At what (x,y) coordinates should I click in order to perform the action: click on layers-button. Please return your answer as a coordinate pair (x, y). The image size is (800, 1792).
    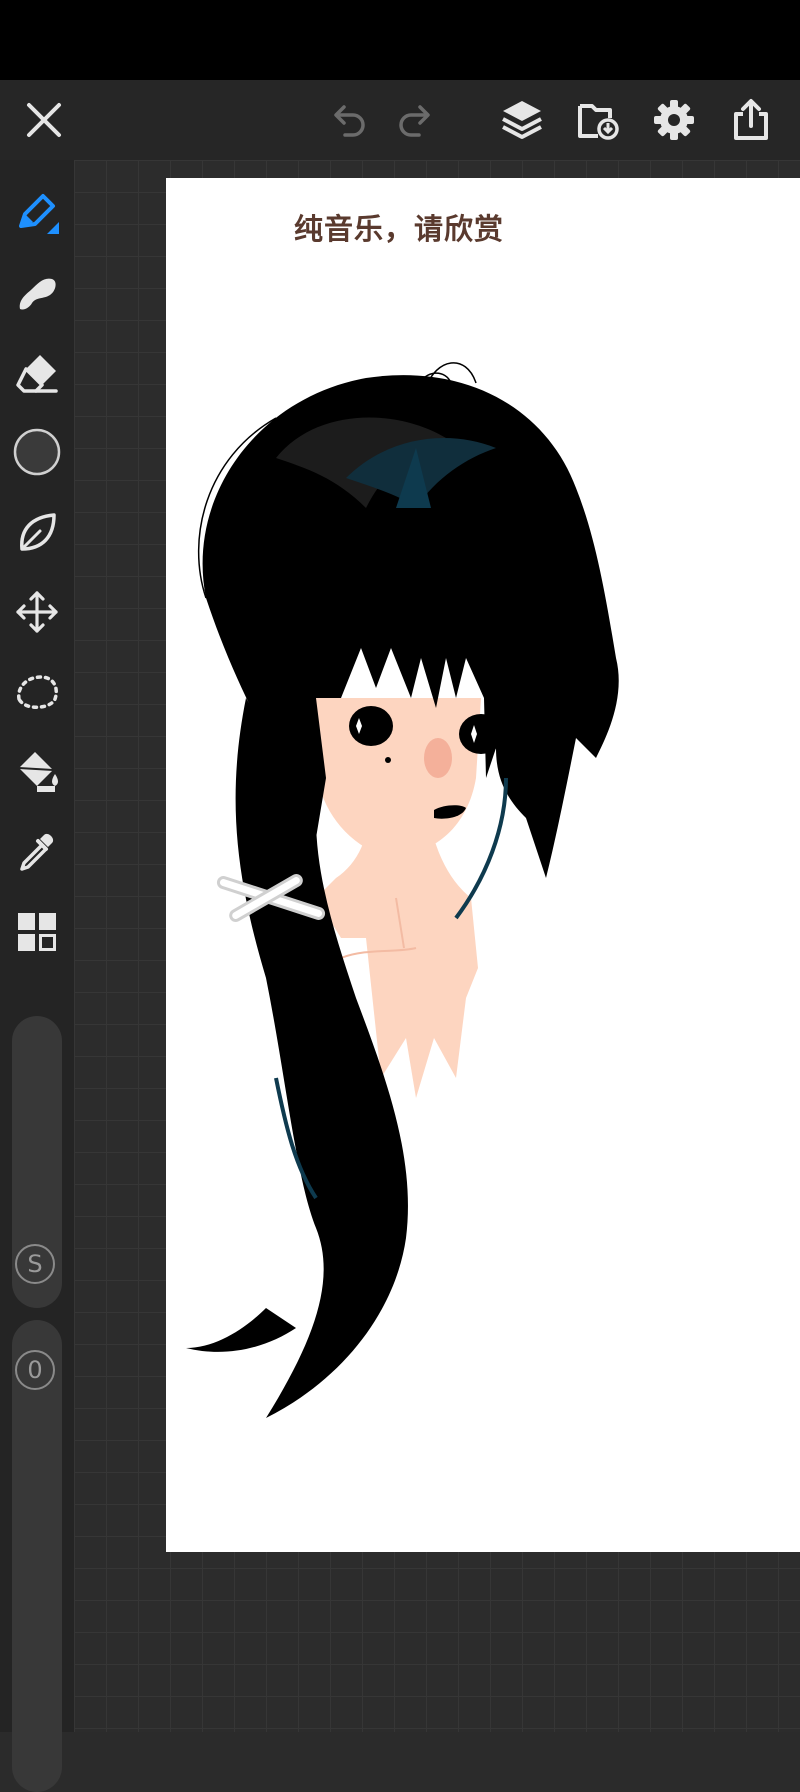
    Looking at the image, I should click on (522, 120).